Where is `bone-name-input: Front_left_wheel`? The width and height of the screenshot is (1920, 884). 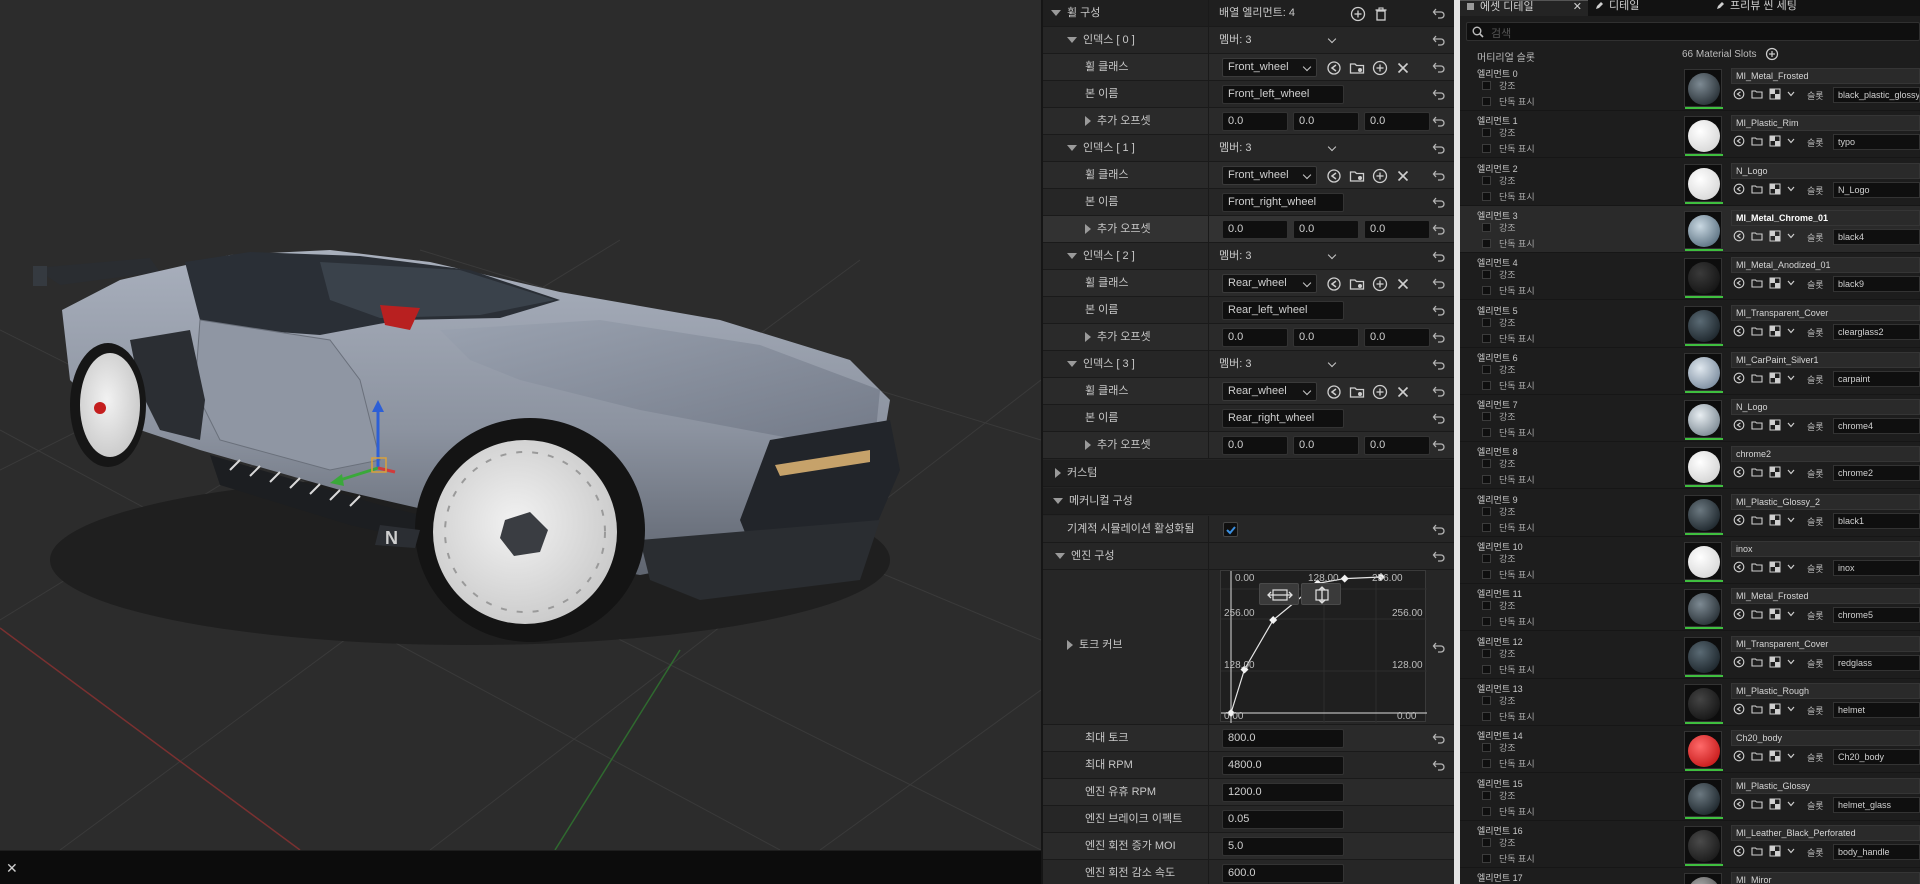 bone-name-input: Front_left_wheel is located at coordinates (1283, 94).